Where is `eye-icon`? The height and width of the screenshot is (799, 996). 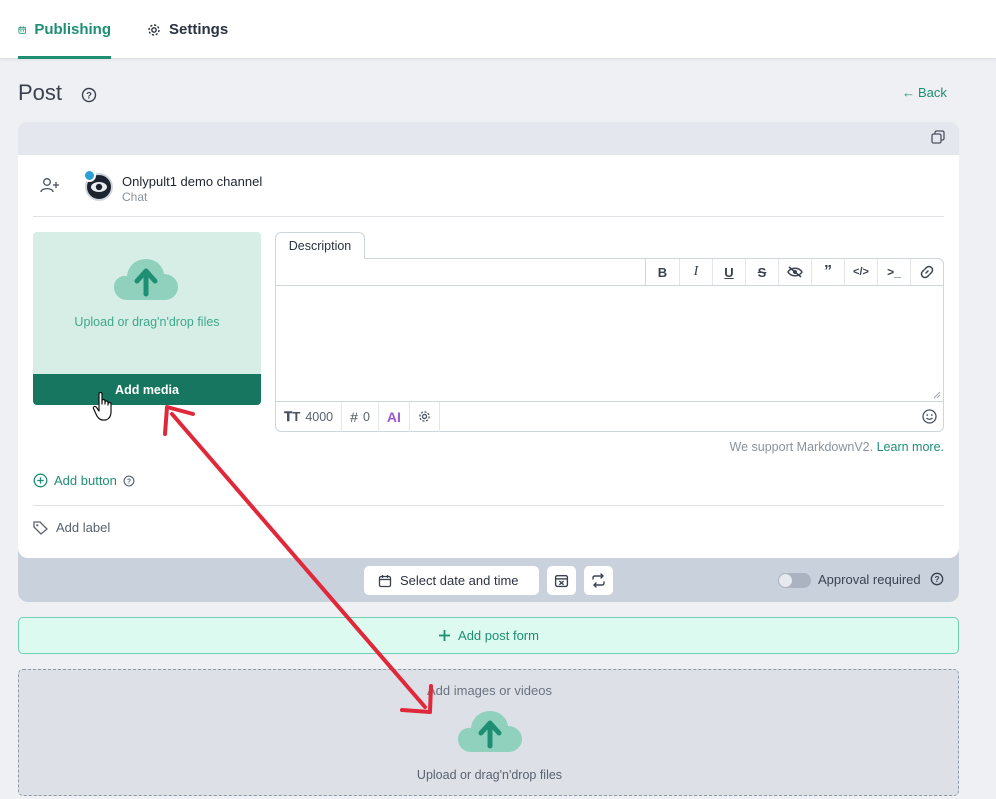
eye-icon is located at coordinates (99, 187).